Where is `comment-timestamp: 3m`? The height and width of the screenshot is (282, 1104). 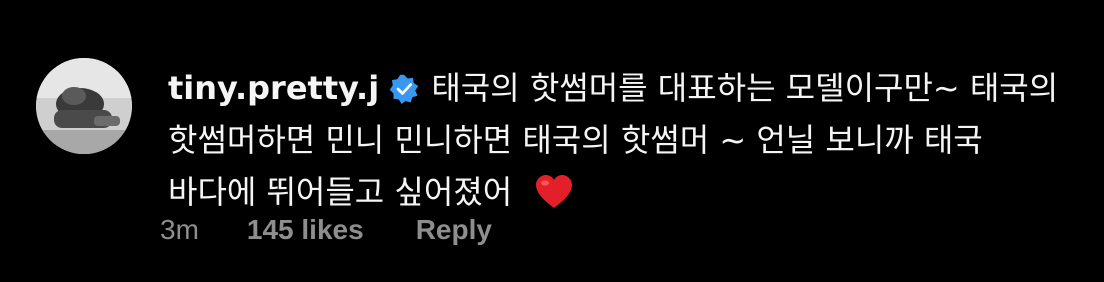
comment-timestamp: 3m is located at coordinates (179, 229).